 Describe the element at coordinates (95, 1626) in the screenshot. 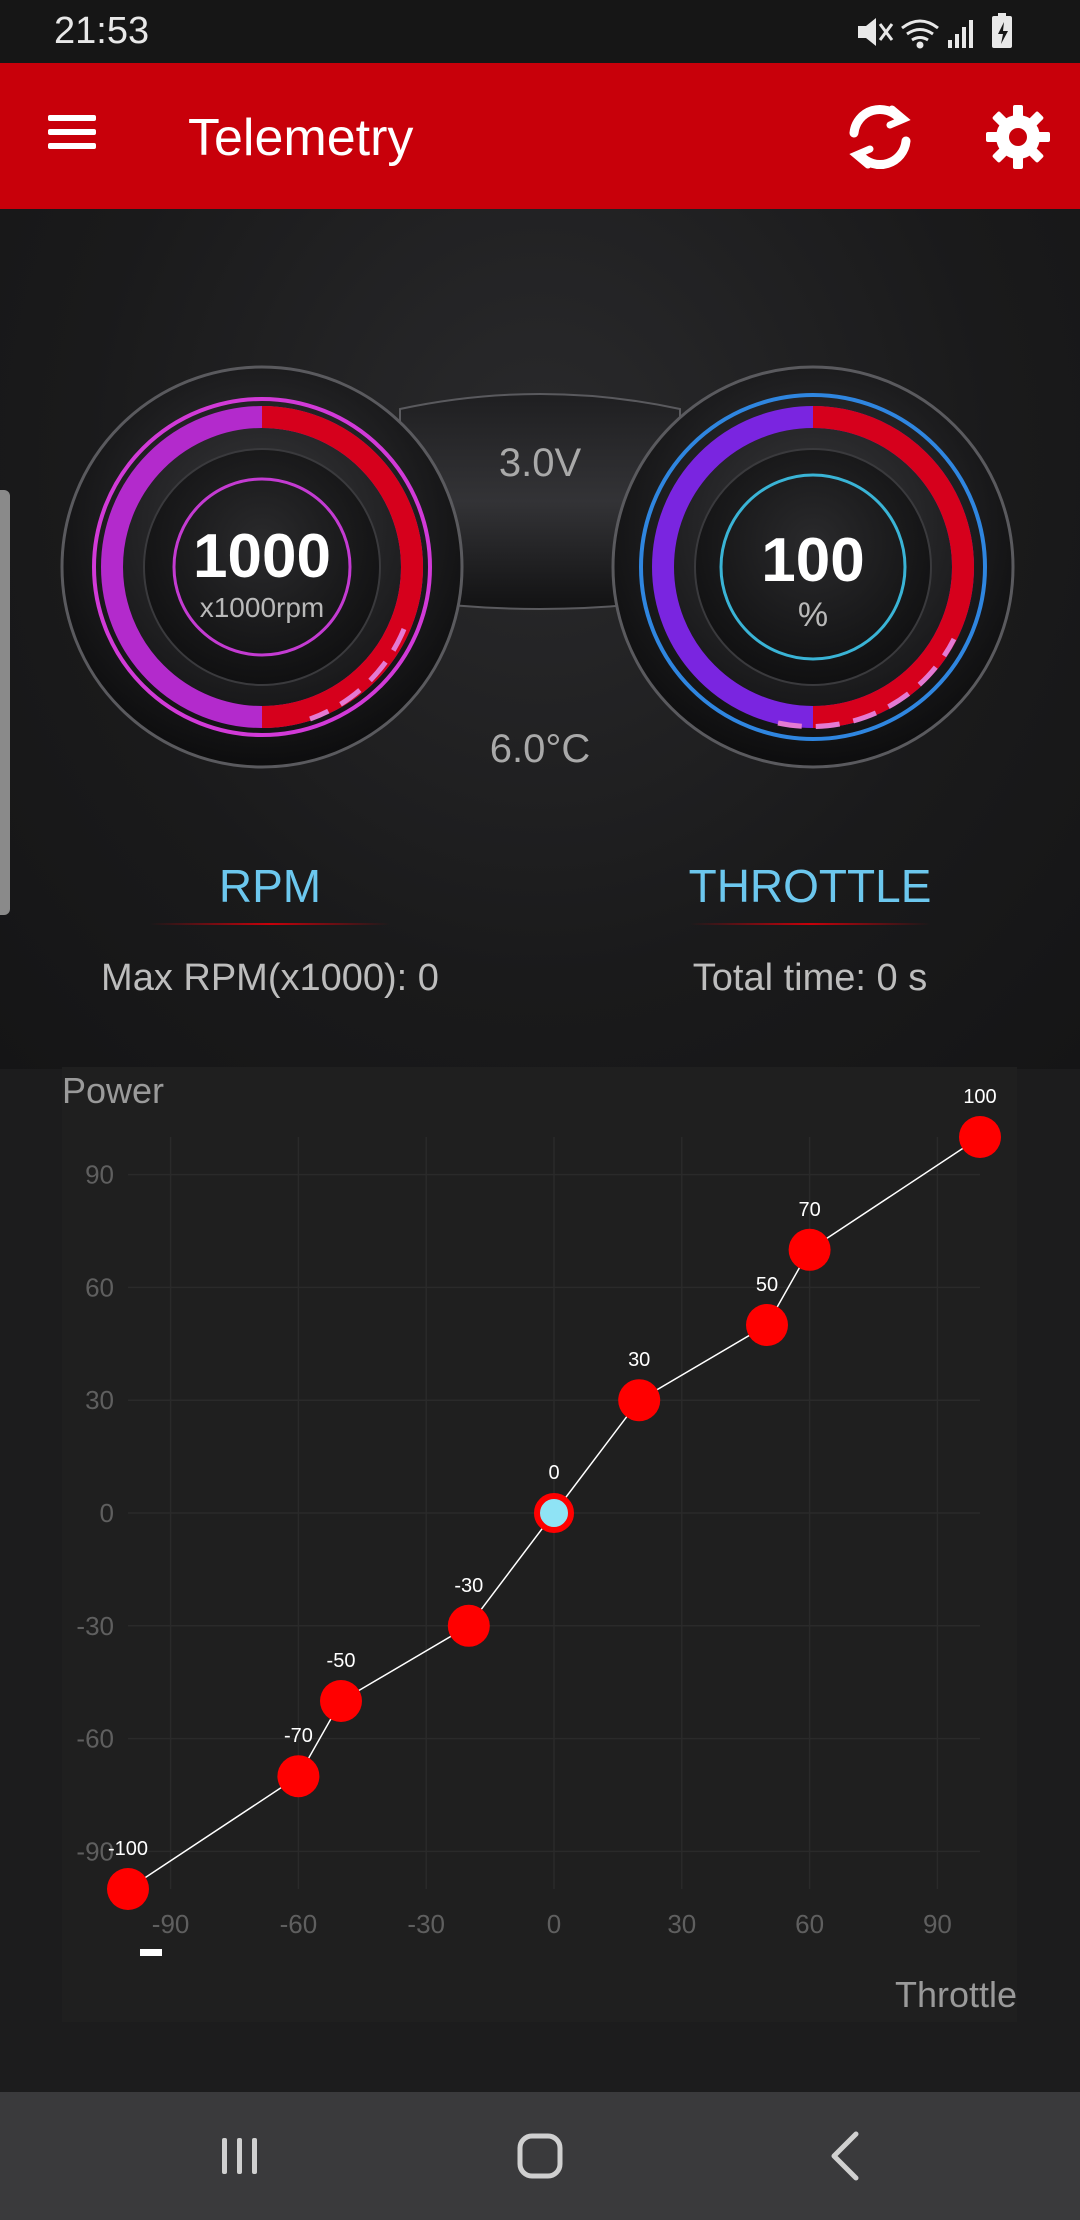

I see `y-tick-label: -30` at that location.